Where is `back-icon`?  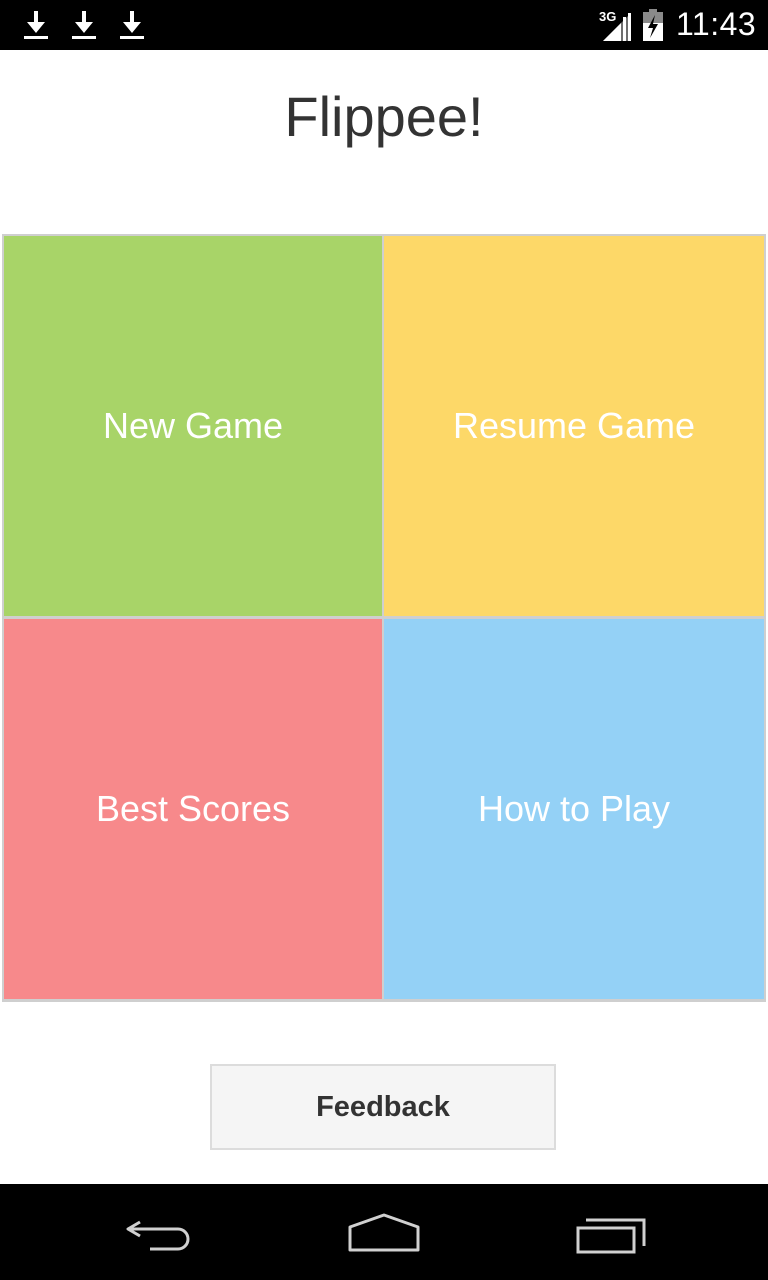 back-icon is located at coordinates (160, 1233).